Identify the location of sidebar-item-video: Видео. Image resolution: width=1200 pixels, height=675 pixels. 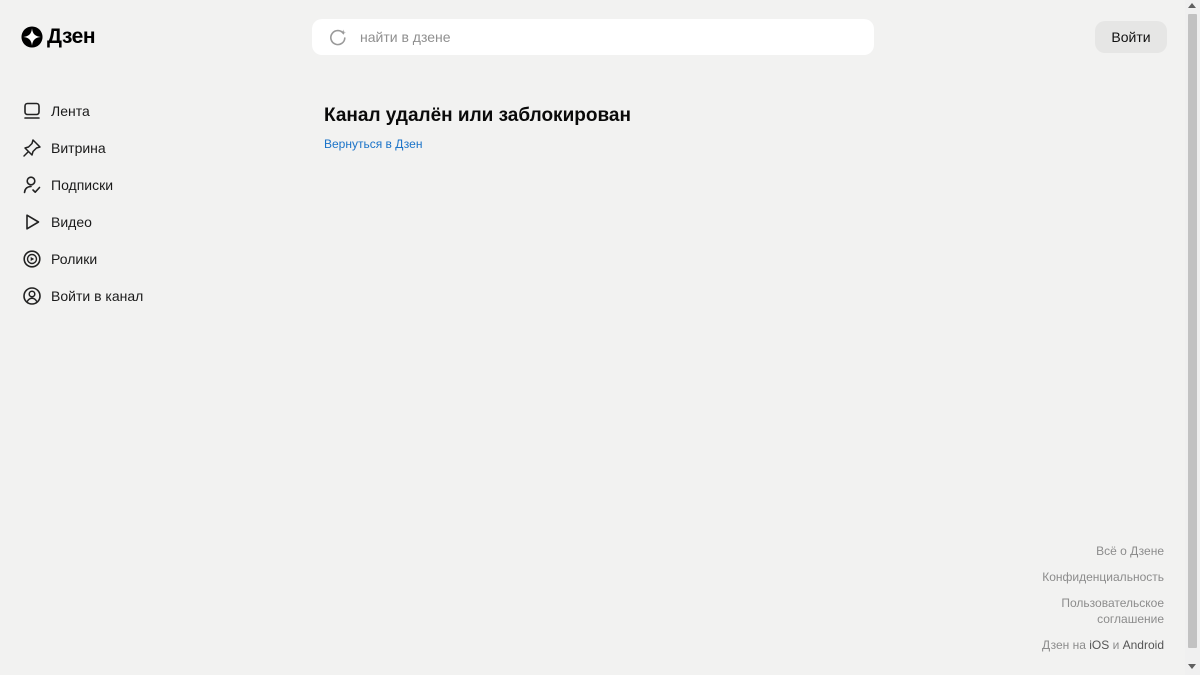
(82, 221).